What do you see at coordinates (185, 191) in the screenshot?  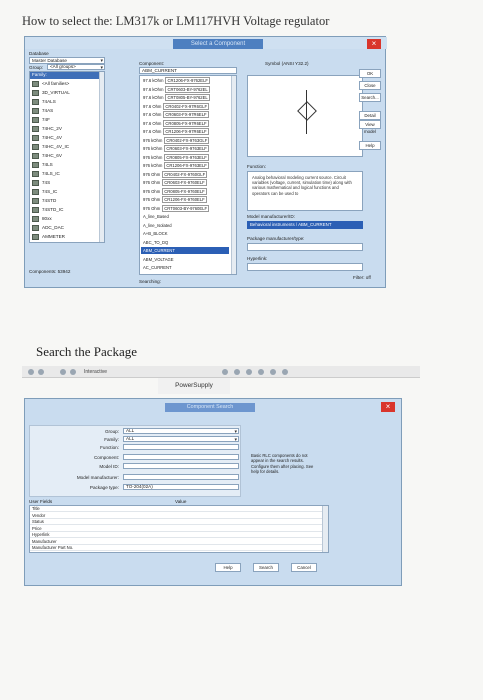 I see `component-list-item: 976 Ohm CR0805-FX-9760ELF` at bounding box center [185, 191].